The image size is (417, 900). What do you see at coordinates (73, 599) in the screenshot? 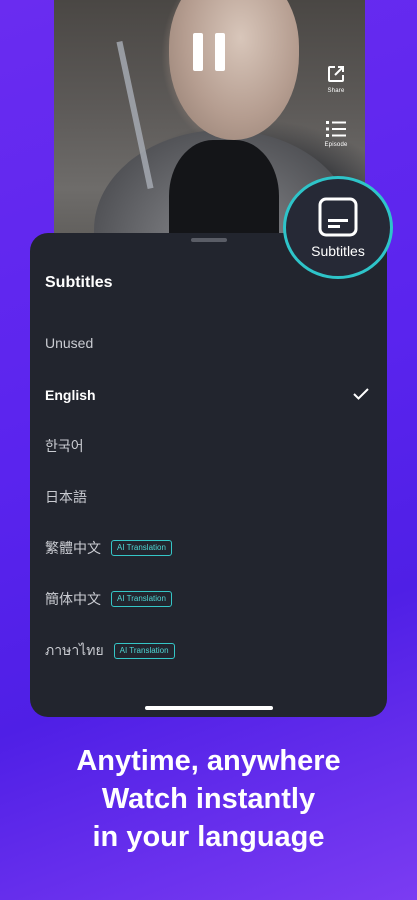
I see `subtitle-option-label: 簡体中文` at bounding box center [73, 599].